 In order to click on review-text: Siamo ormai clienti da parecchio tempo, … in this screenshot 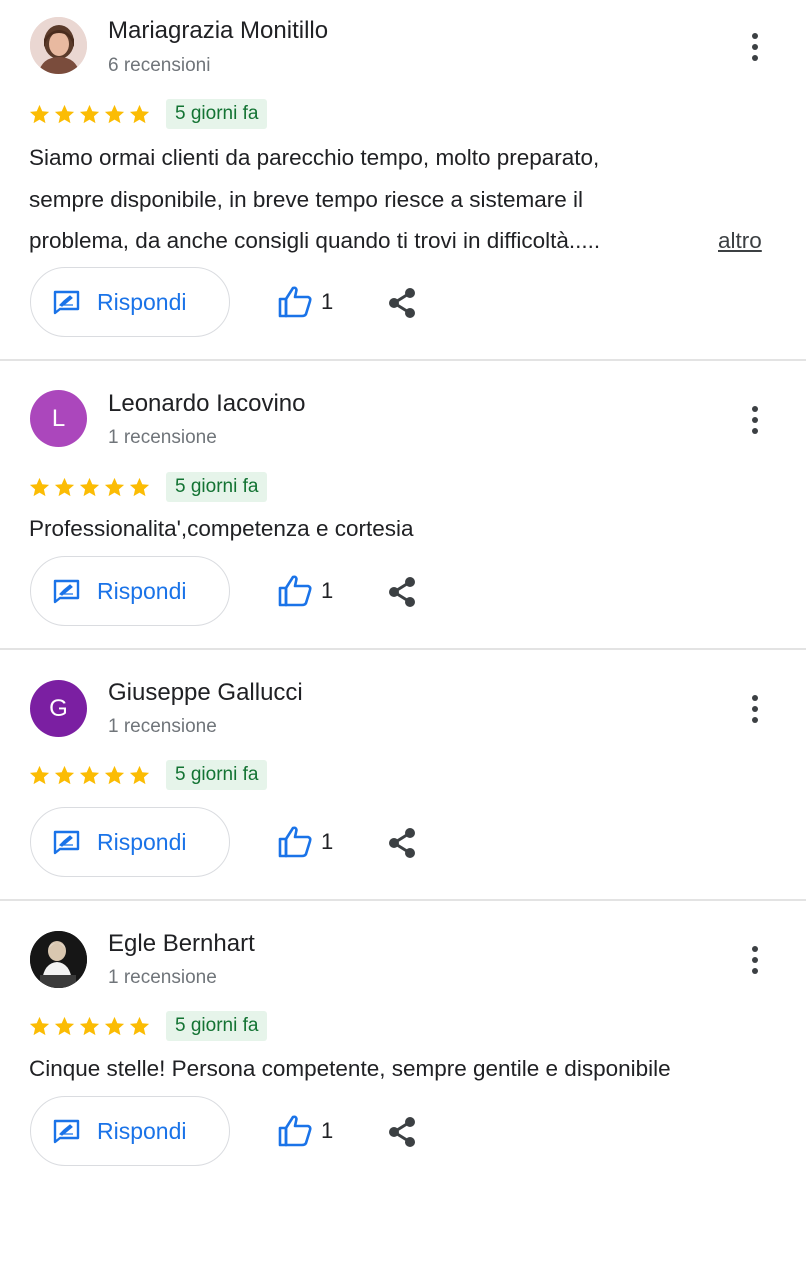, I will do `click(404, 199)`.